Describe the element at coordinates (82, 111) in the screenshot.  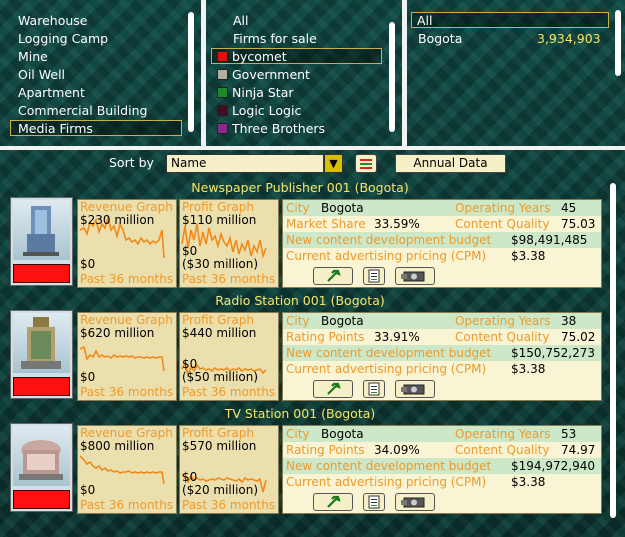
I see `category-item-commercial-building: Commercial Building` at that location.